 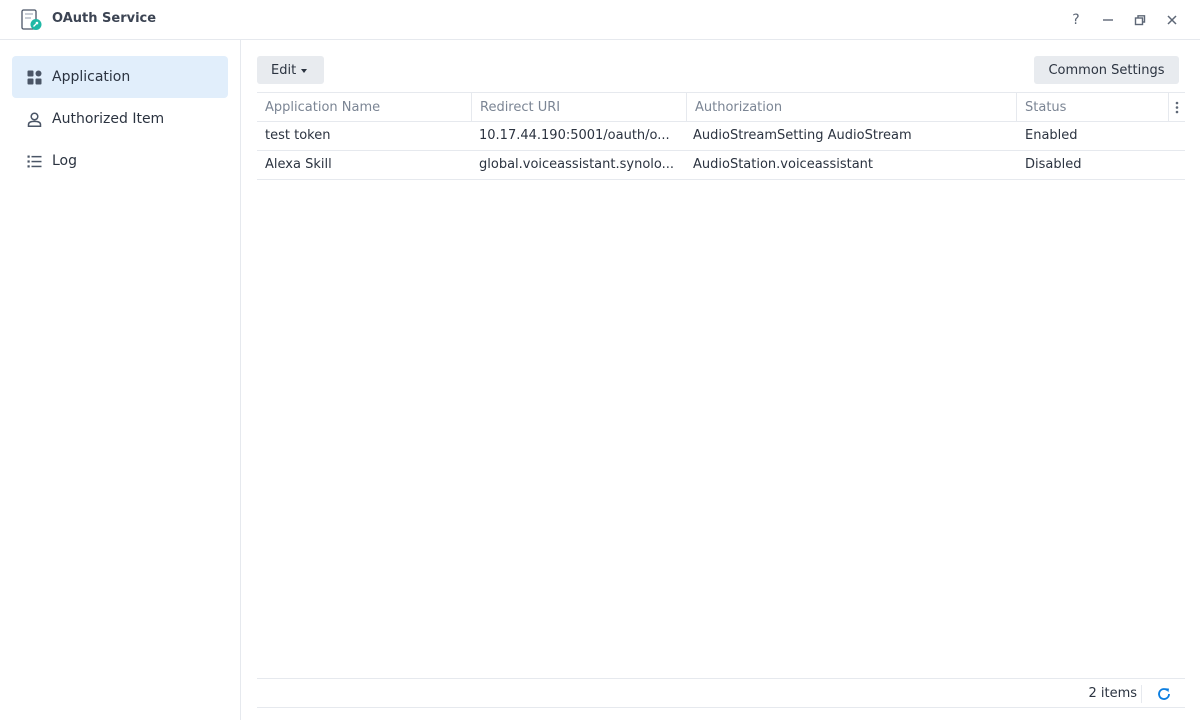 I want to click on restore-icon, so click(x=1140, y=20).